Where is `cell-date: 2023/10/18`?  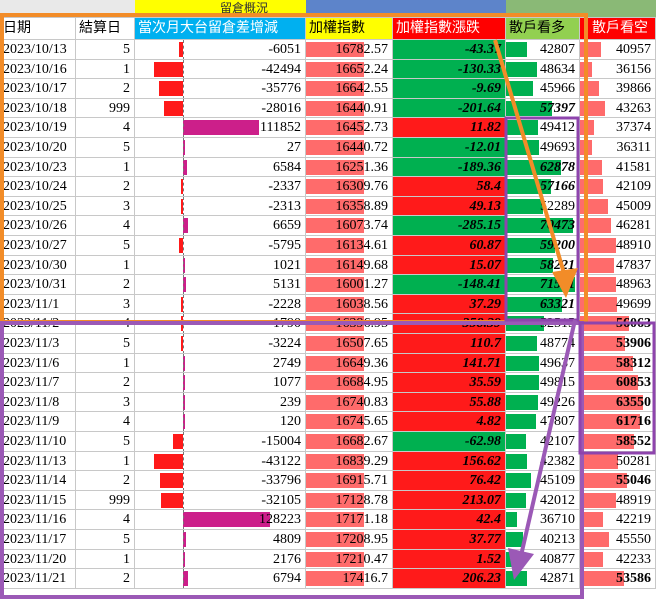
cell-date: 2023/10/18 is located at coordinates (38, 108).